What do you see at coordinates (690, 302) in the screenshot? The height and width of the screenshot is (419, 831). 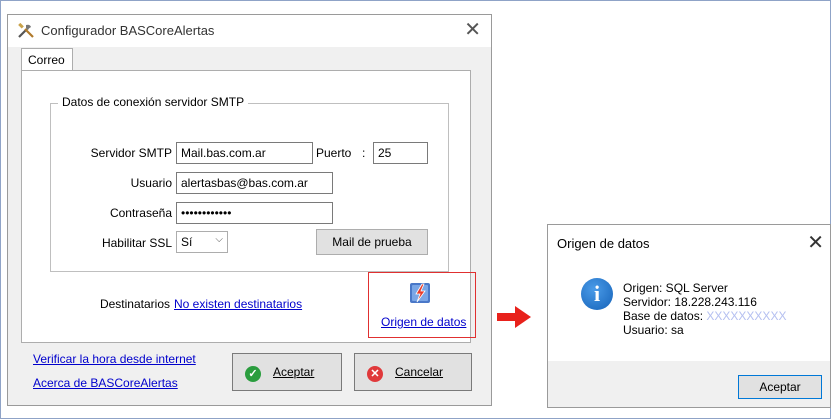 I see `dialog-server-line: Servidor: 18.228.243.116` at bounding box center [690, 302].